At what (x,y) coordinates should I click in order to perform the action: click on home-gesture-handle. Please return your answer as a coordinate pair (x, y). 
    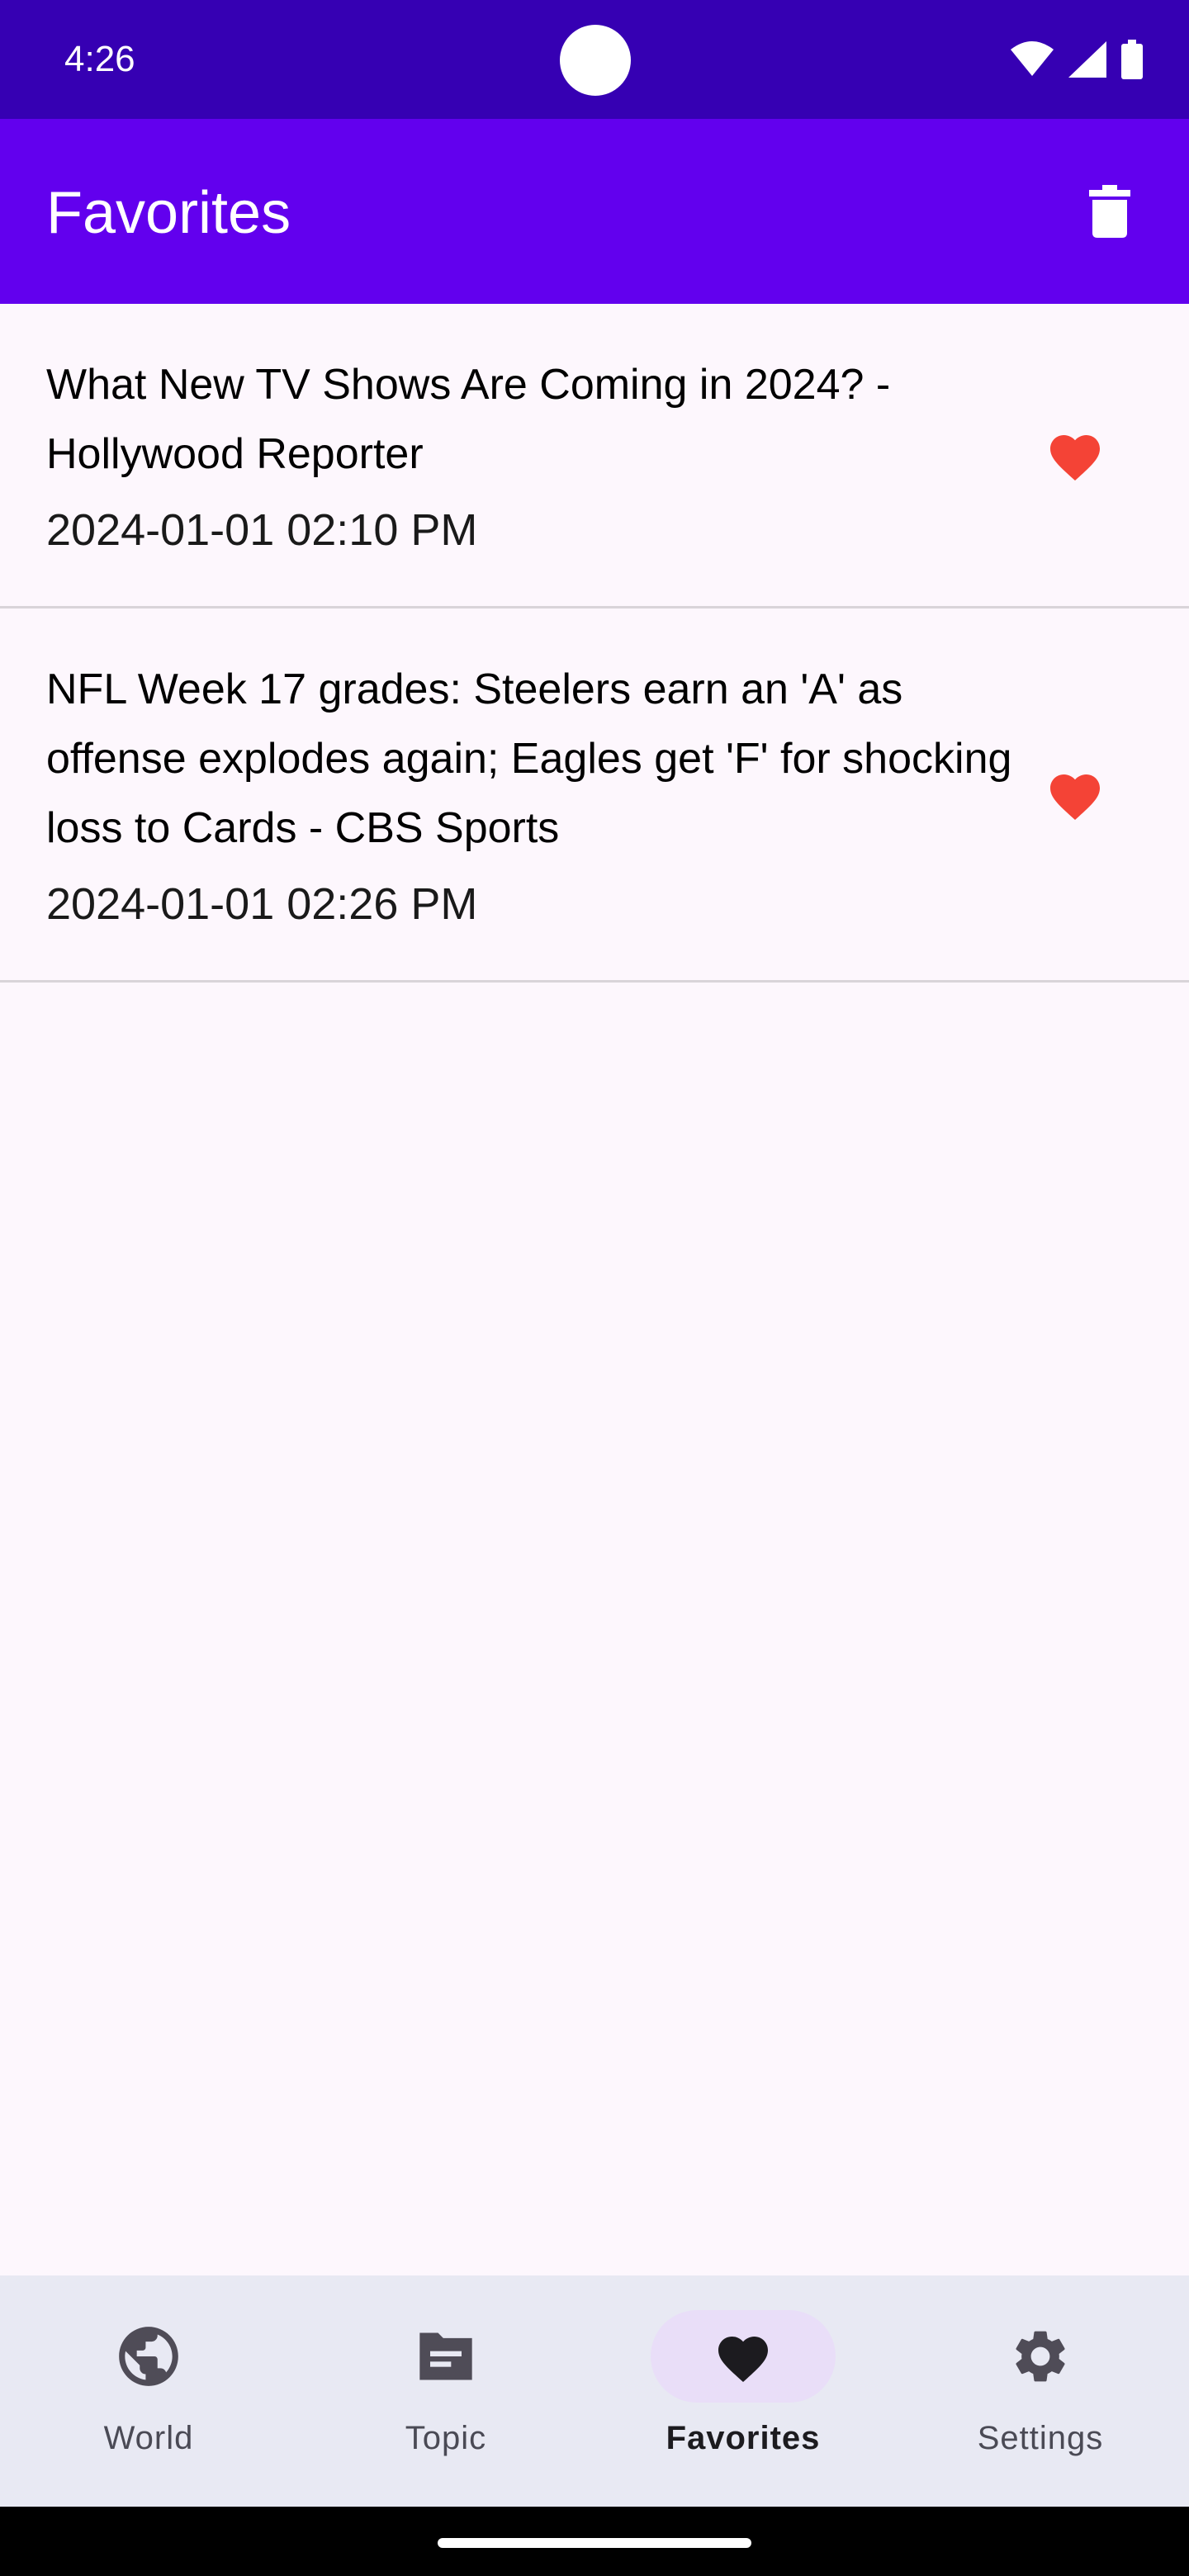
    Looking at the image, I should click on (594, 2543).